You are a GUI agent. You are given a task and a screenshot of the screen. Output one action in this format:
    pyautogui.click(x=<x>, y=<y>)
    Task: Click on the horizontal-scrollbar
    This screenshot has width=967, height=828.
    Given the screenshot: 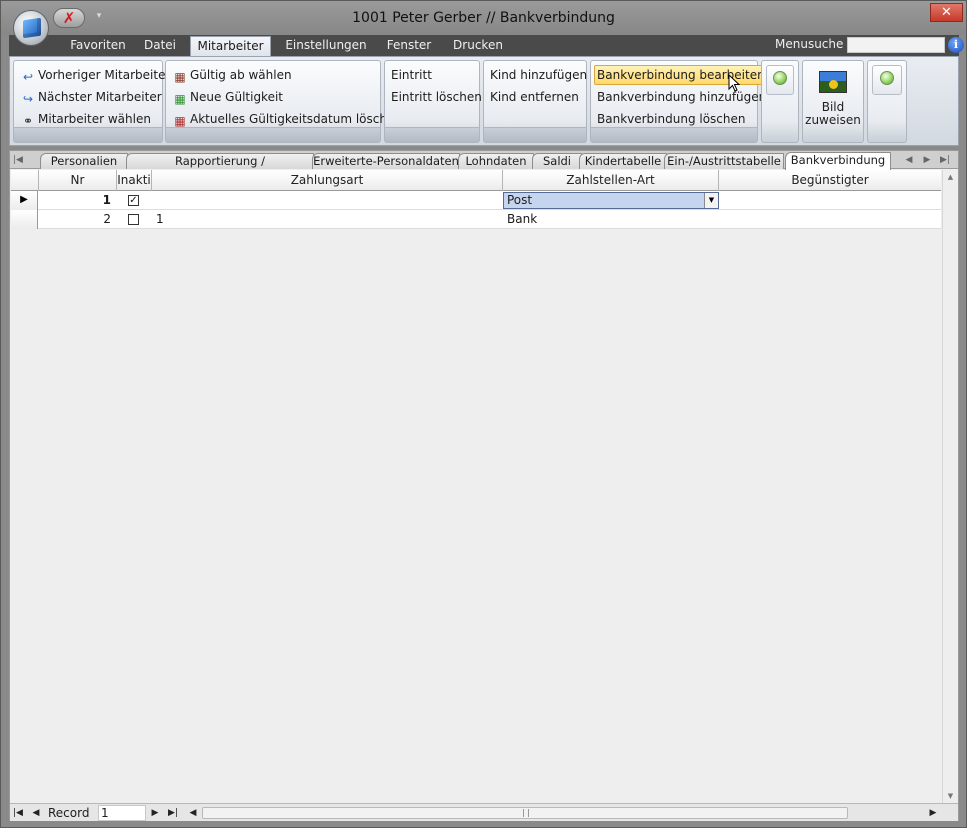 What is the action you would take?
    pyautogui.click(x=525, y=813)
    